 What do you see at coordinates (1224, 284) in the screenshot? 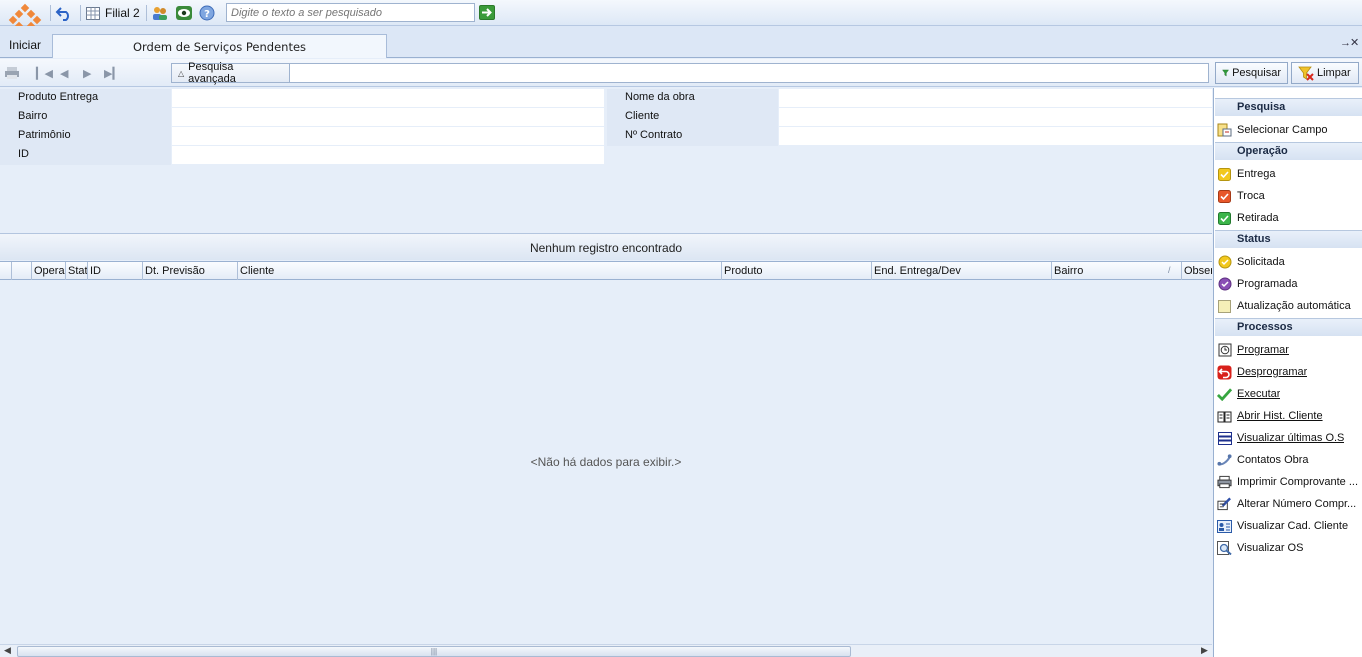
I see `programada-status-icon` at bounding box center [1224, 284].